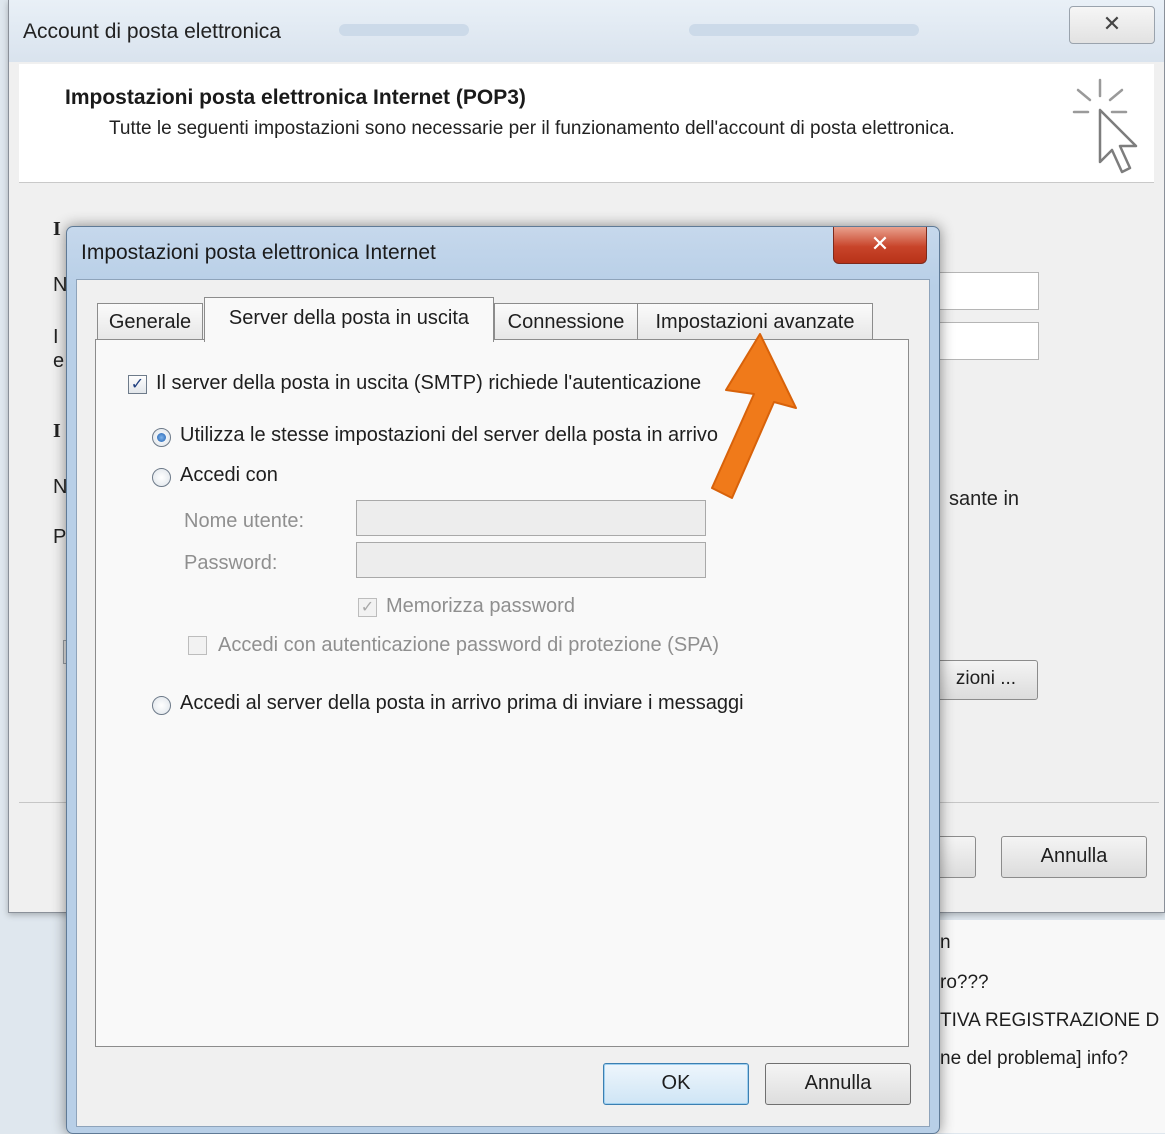  What do you see at coordinates (984, 499) in the screenshot?
I see `background-text: sante in` at bounding box center [984, 499].